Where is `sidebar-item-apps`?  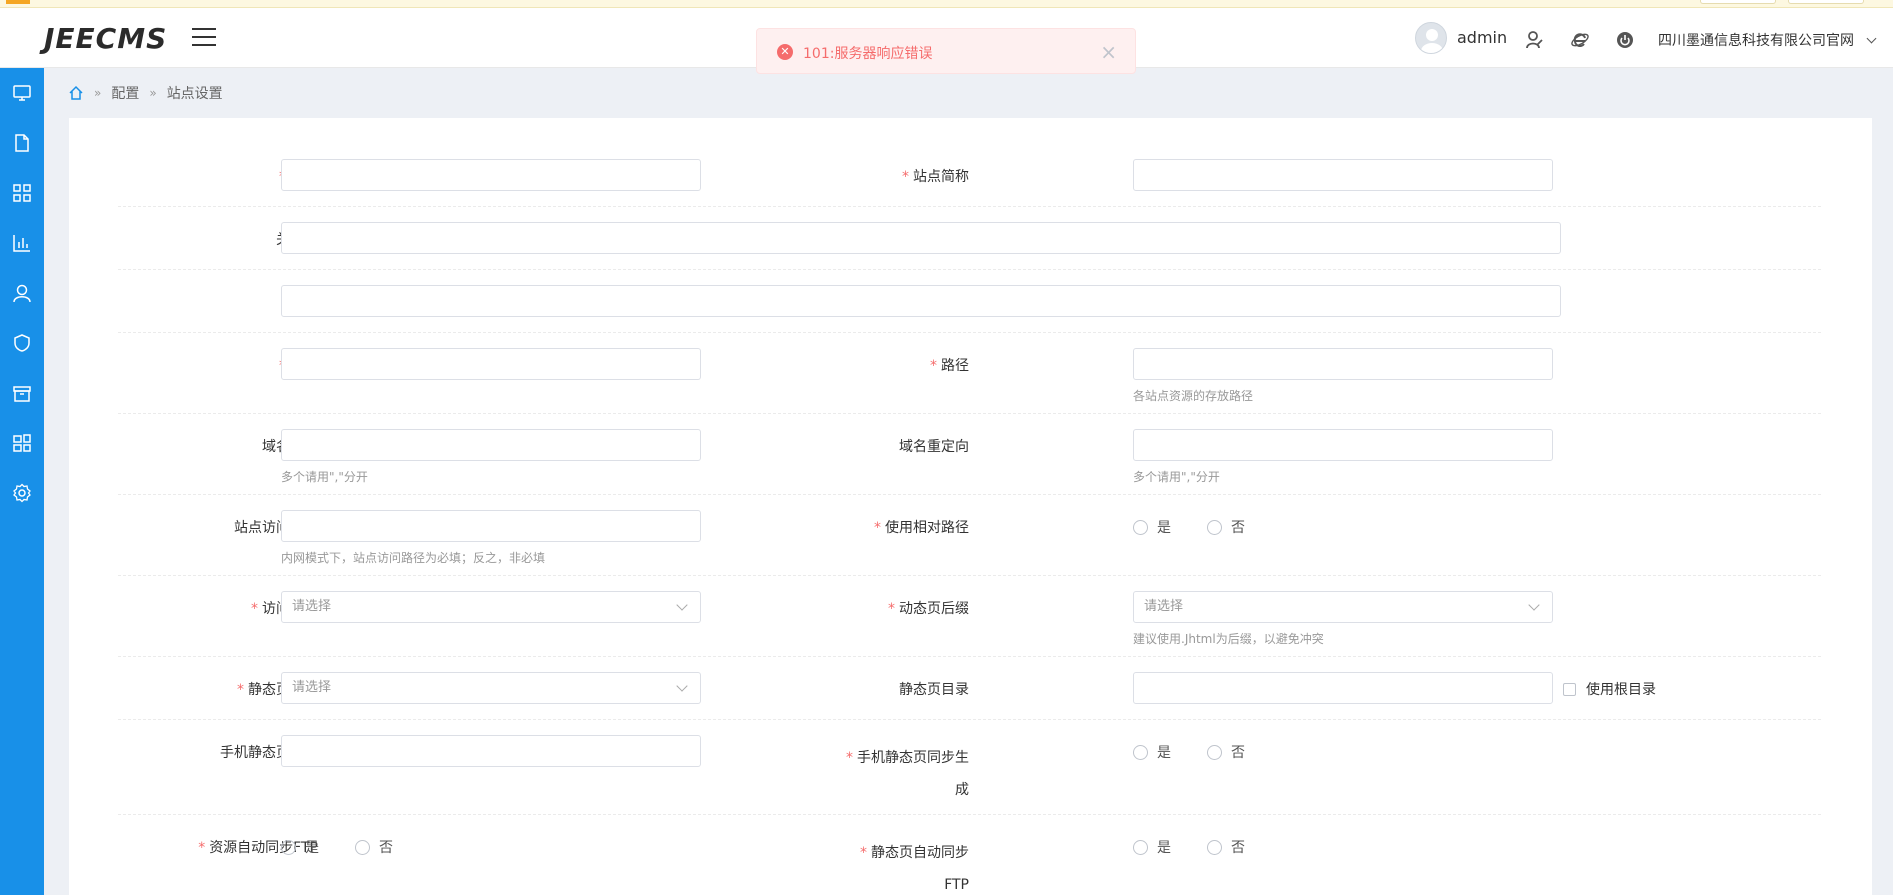
sidebar-item-apps is located at coordinates (22, 443).